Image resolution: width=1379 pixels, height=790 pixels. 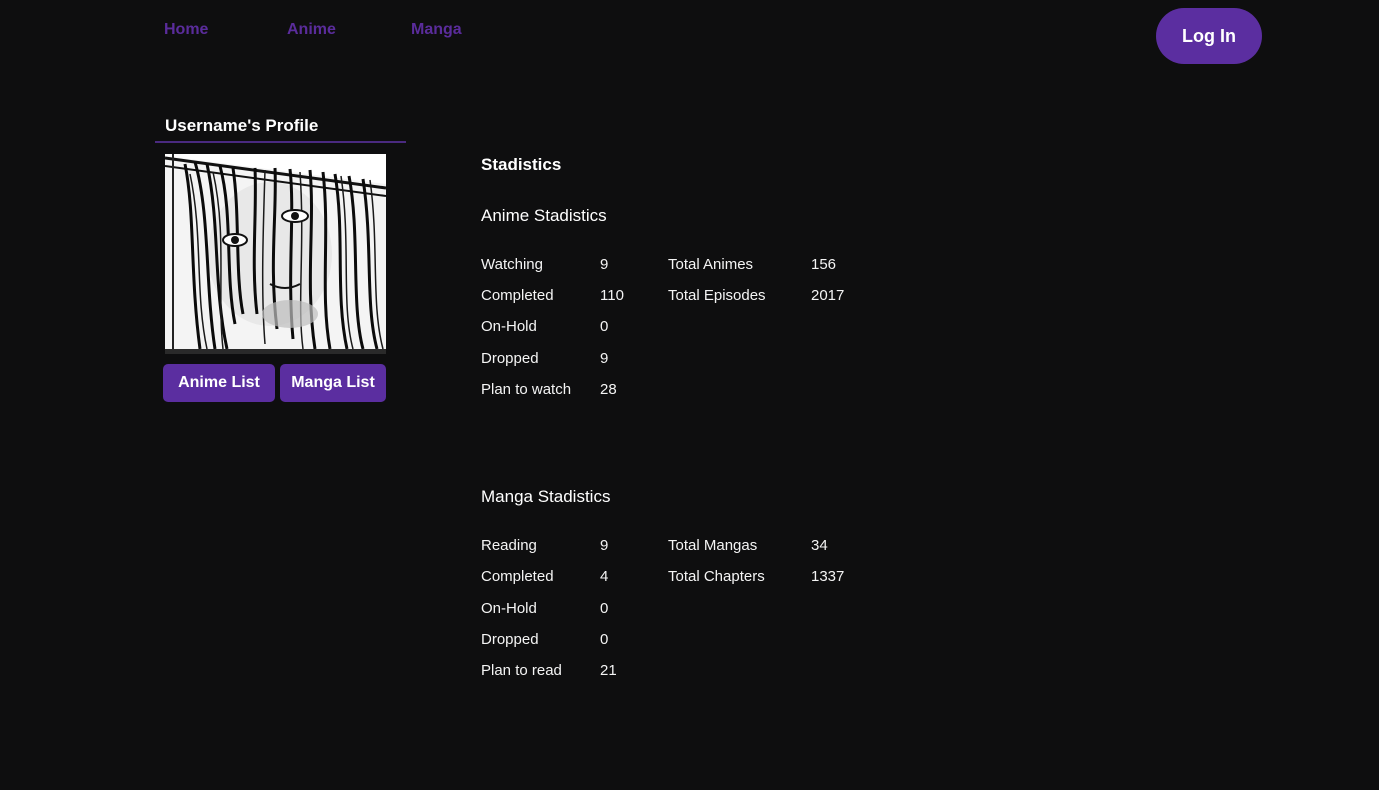 I want to click on manga-stat-value: 4, so click(x=604, y=576).